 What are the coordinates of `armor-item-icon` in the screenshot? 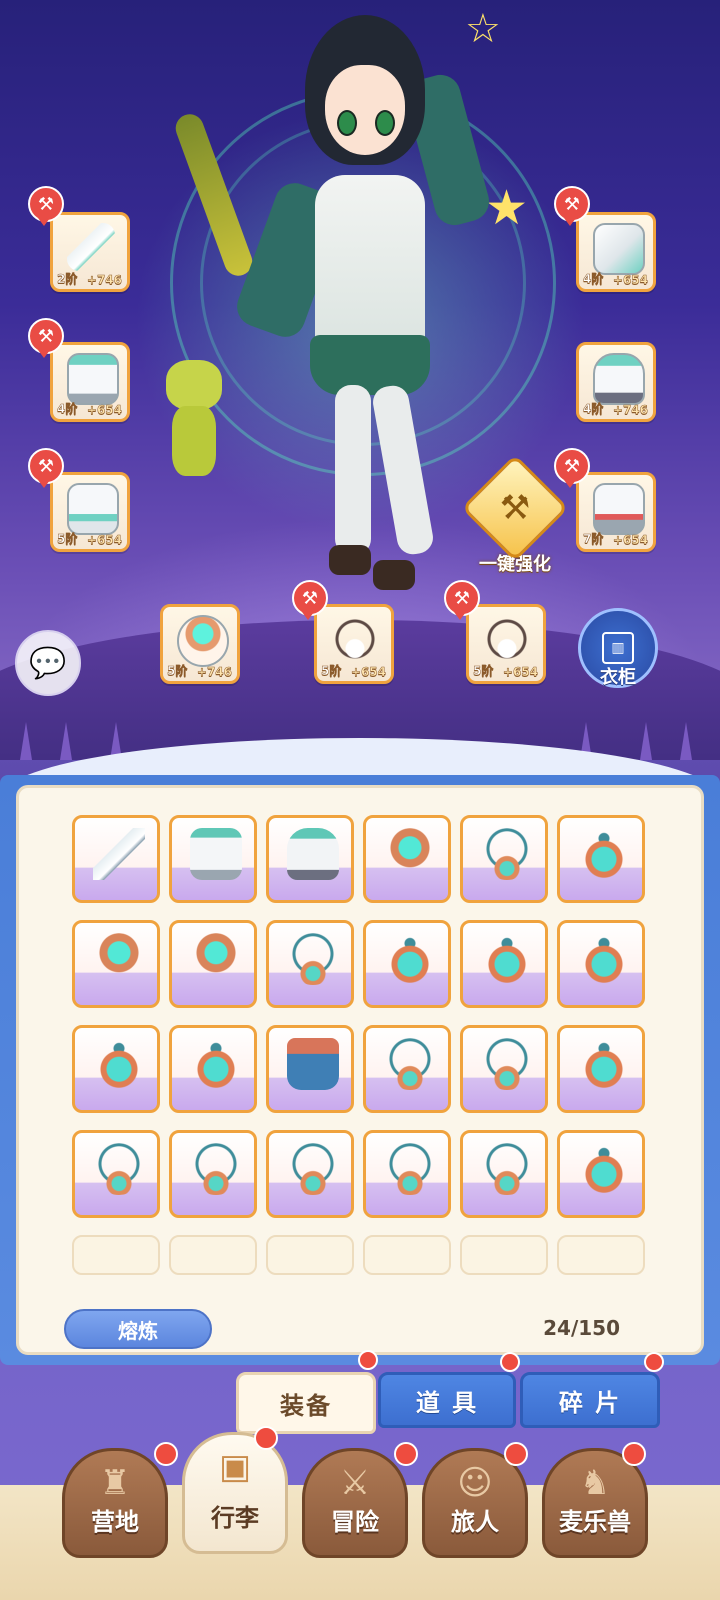 It's located at (216, 854).